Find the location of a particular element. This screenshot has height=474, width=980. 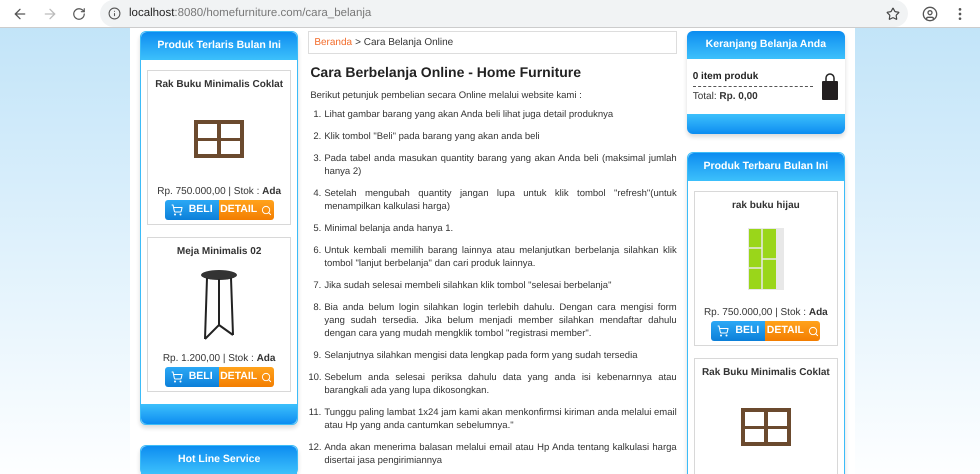

step-number: 5. is located at coordinates (317, 229).